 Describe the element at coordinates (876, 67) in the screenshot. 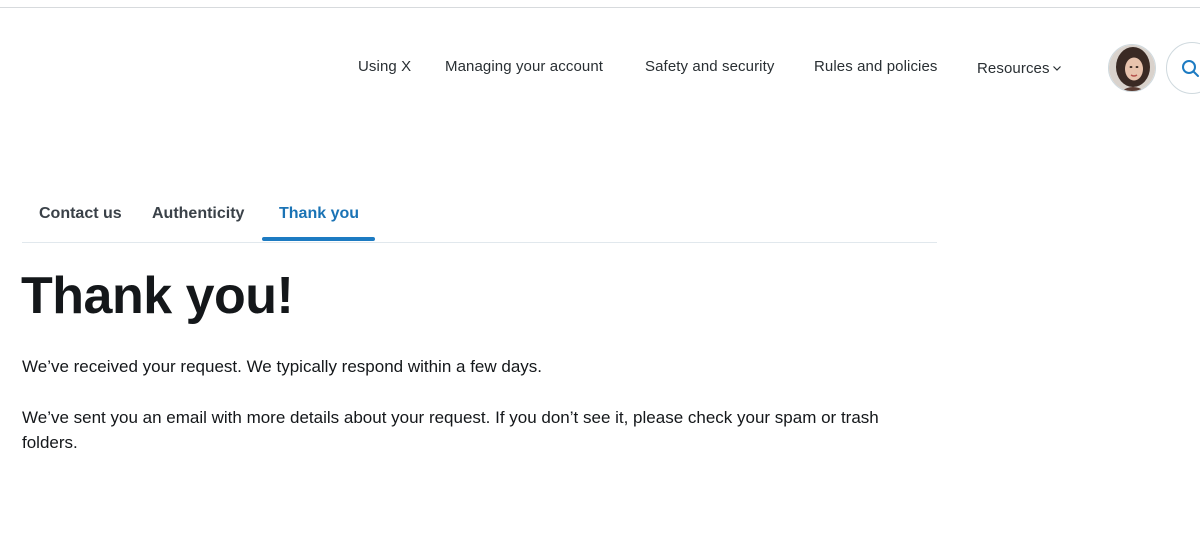

I see `nav-item-rules-policies: Rules and policies` at that location.